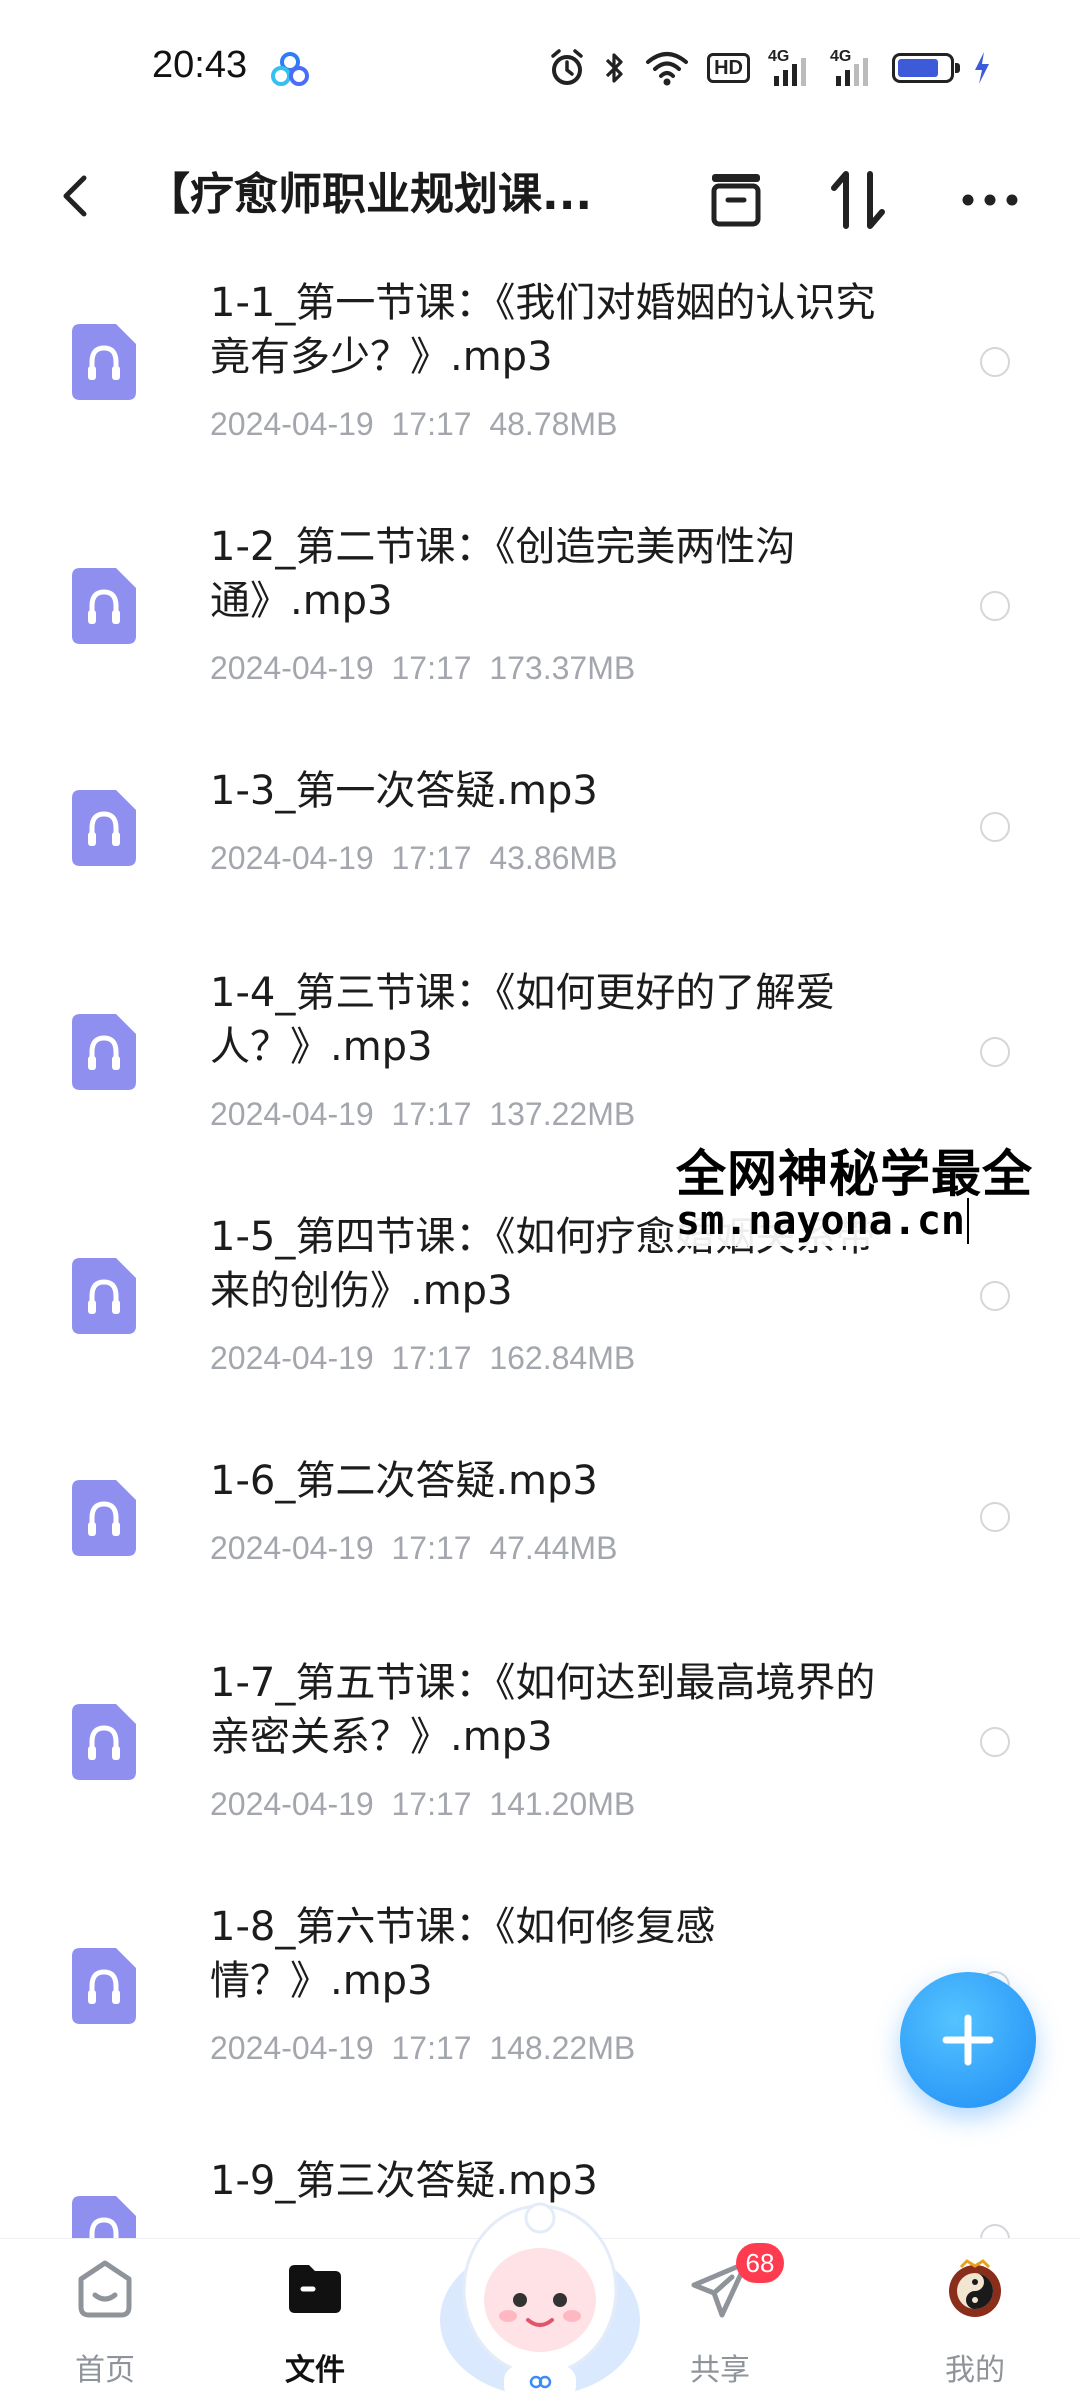  What do you see at coordinates (463, 1954) in the screenshot?
I see `file-name: 1-8_第六节课：《如何修复感情？》.mp3` at bounding box center [463, 1954].